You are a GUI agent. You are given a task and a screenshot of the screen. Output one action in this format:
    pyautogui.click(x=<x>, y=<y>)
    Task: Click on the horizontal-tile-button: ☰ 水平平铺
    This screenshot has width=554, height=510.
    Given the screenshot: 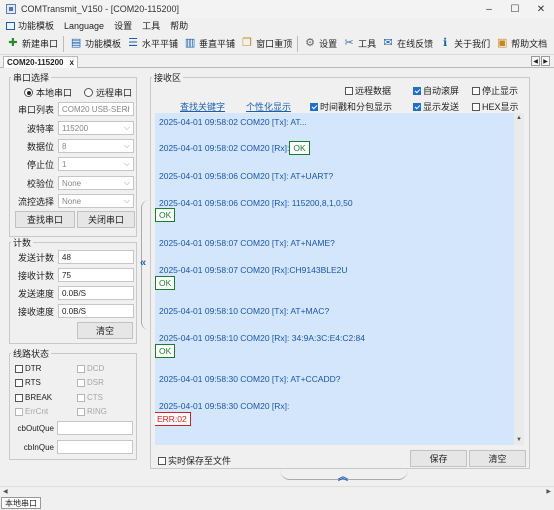 What is the action you would take?
    pyautogui.click(x=152, y=44)
    